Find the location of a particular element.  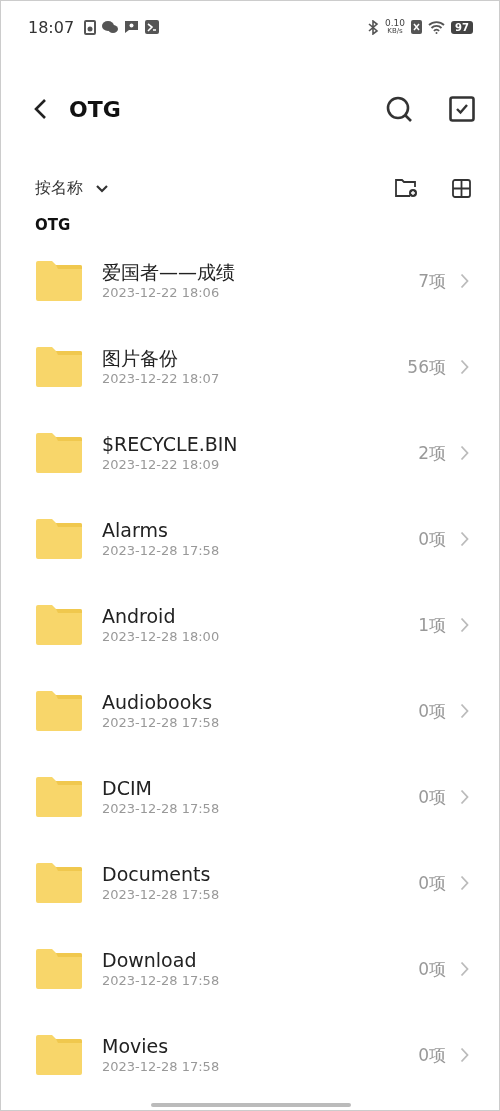

modified-date: 2023-12-22 18:07 is located at coordinates (161, 379).